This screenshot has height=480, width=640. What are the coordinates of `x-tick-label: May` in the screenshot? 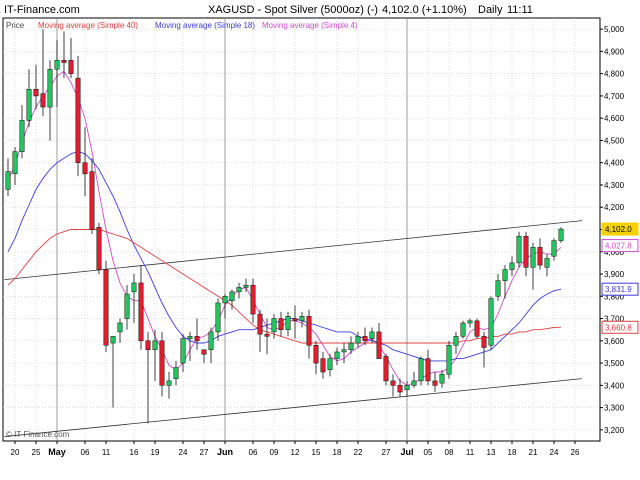 It's located at (57, 452).